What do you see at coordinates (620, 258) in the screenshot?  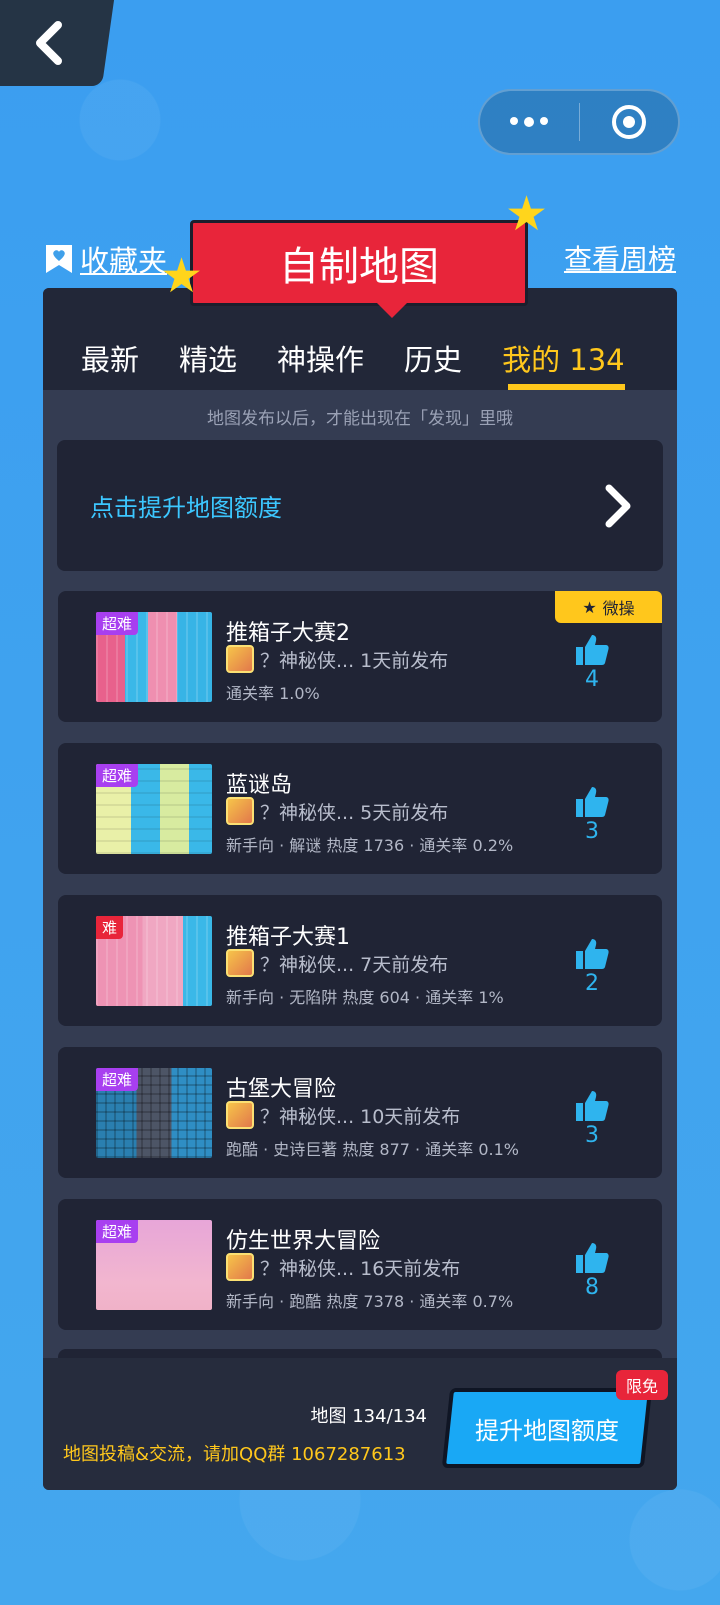 I see `weekly-ranking-link: 查看周榜` at bounding box center [620, 258].